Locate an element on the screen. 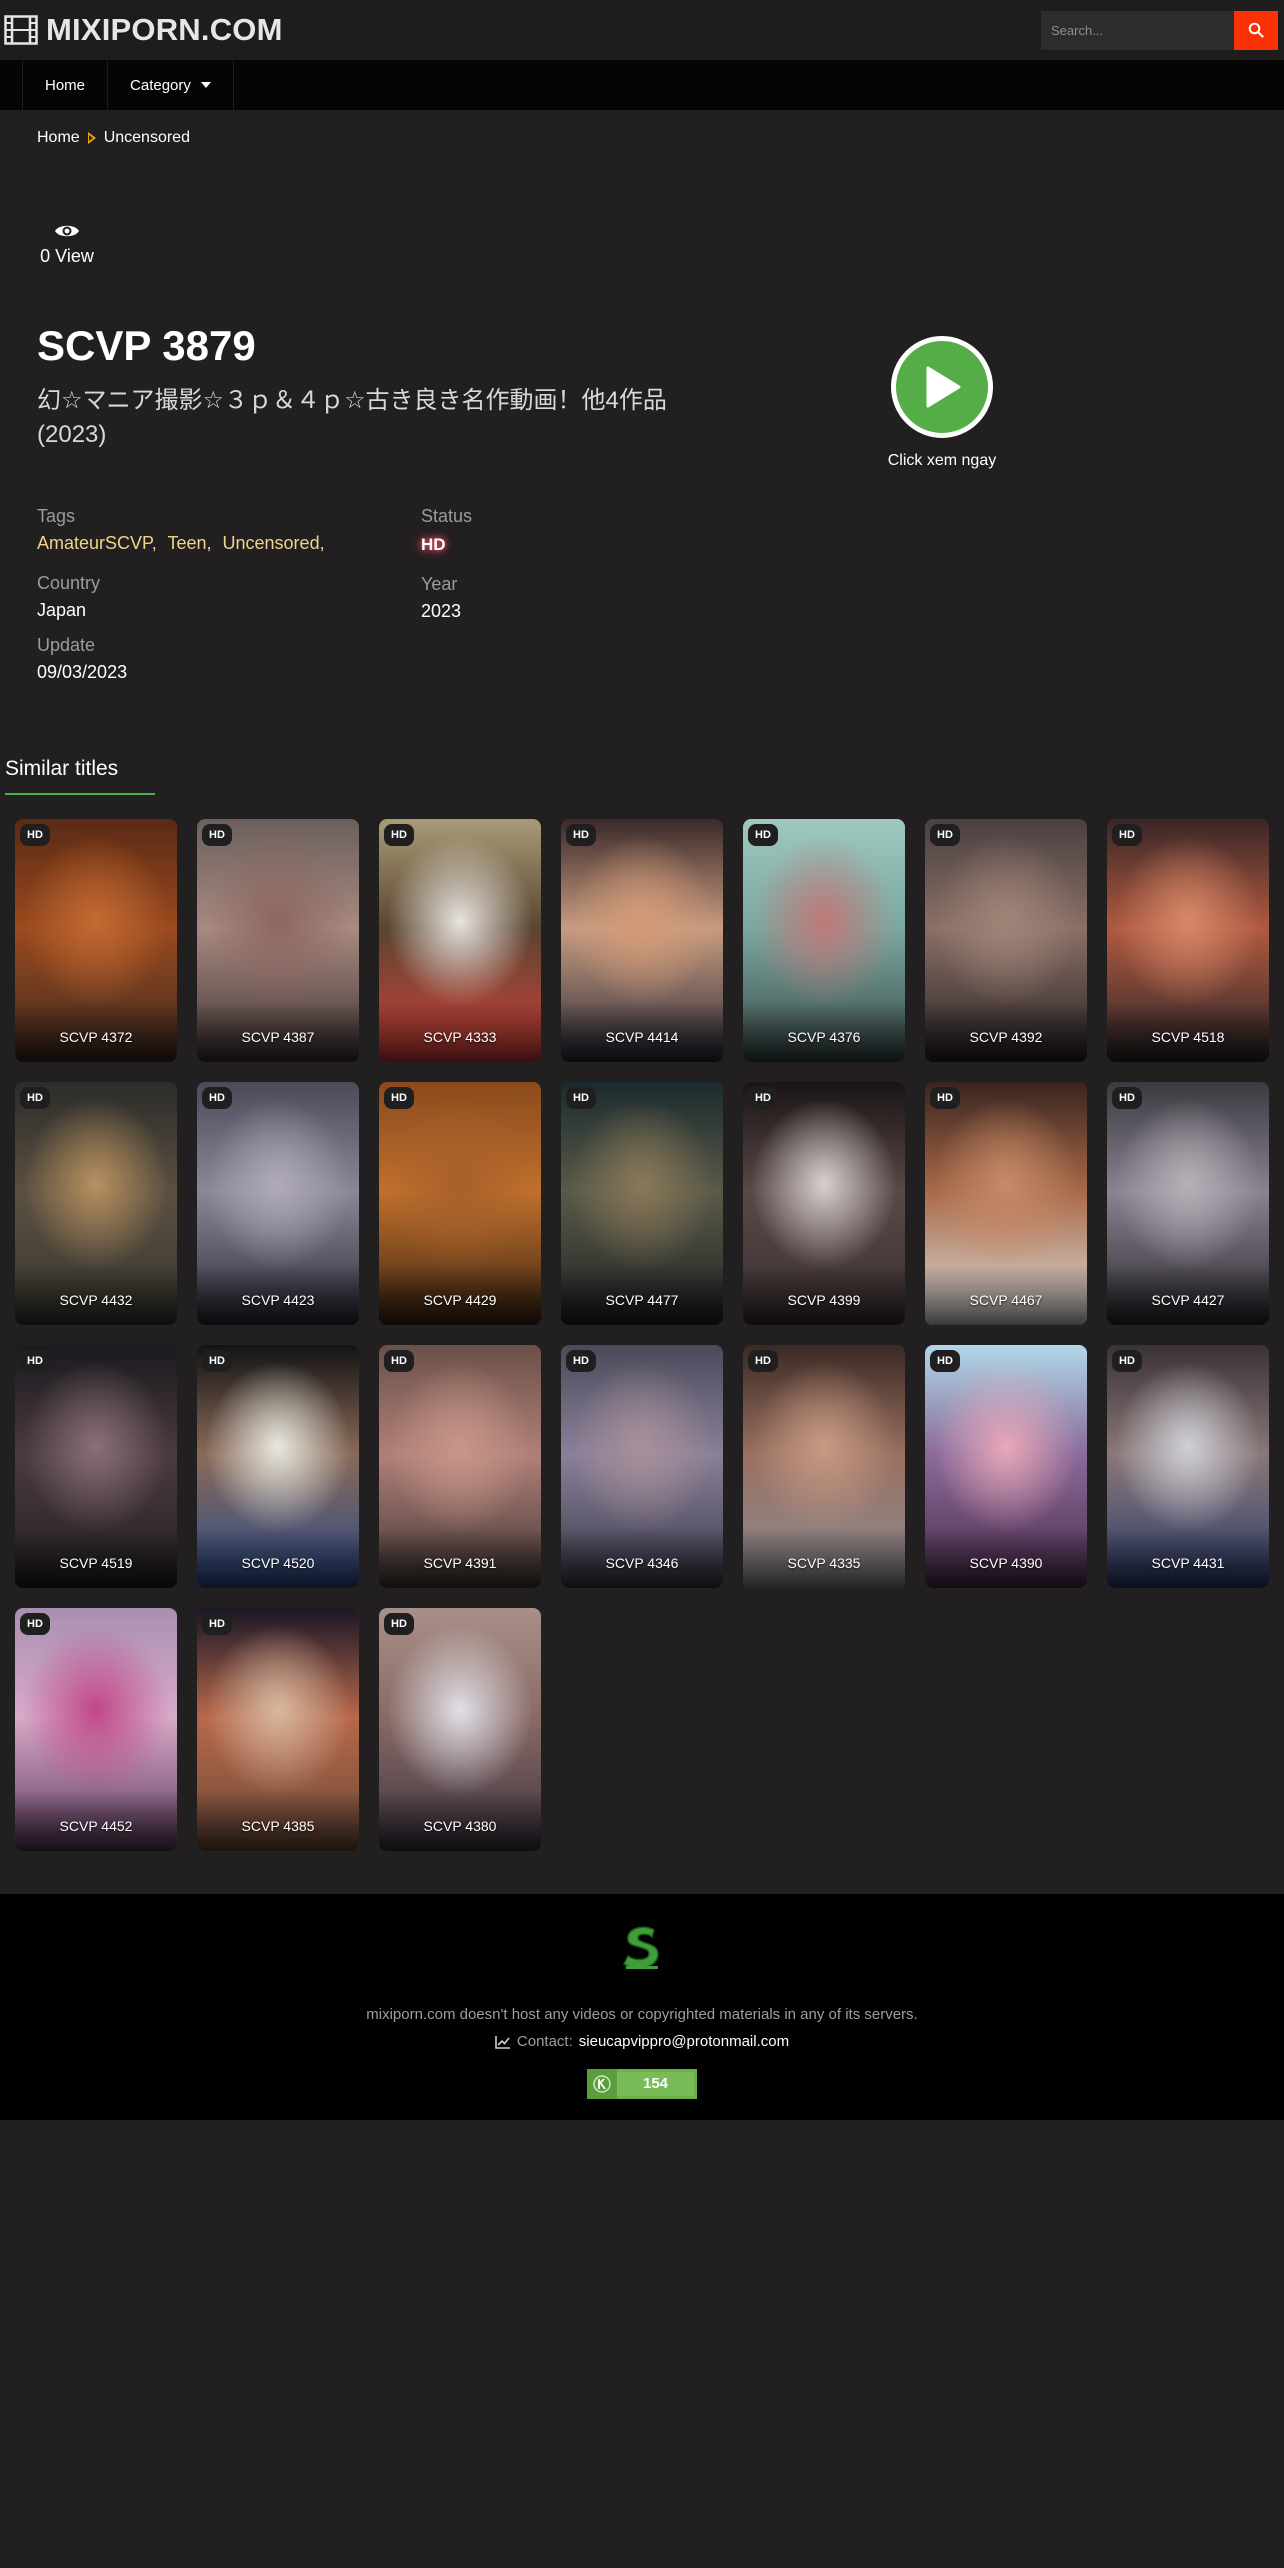  contact-email: sieucapvippro@protonmail.com is located at coordinates (684, 2041).